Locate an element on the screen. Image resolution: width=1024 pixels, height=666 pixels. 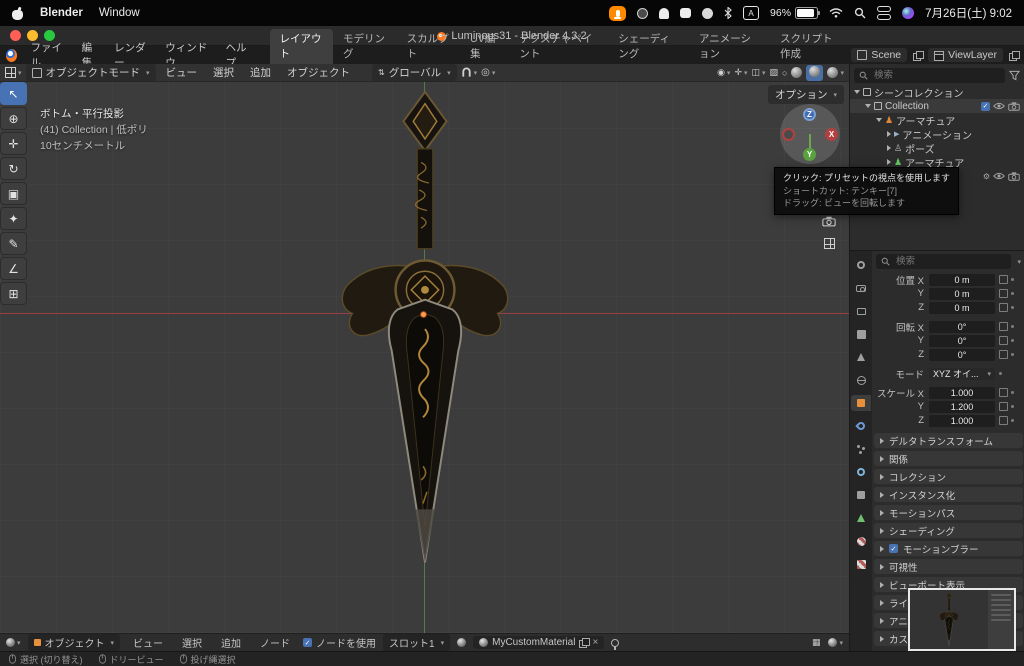
mode-dropdown: オブジェクトモード ▾ is located at coordinates (90, 72).